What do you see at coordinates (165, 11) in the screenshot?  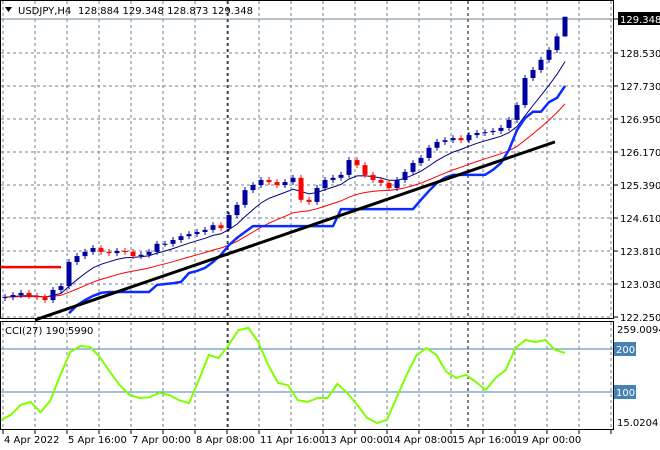 I see `ohlc-label: 128.884 129.348 128.873 129.348` at bounding box center [165, 11].